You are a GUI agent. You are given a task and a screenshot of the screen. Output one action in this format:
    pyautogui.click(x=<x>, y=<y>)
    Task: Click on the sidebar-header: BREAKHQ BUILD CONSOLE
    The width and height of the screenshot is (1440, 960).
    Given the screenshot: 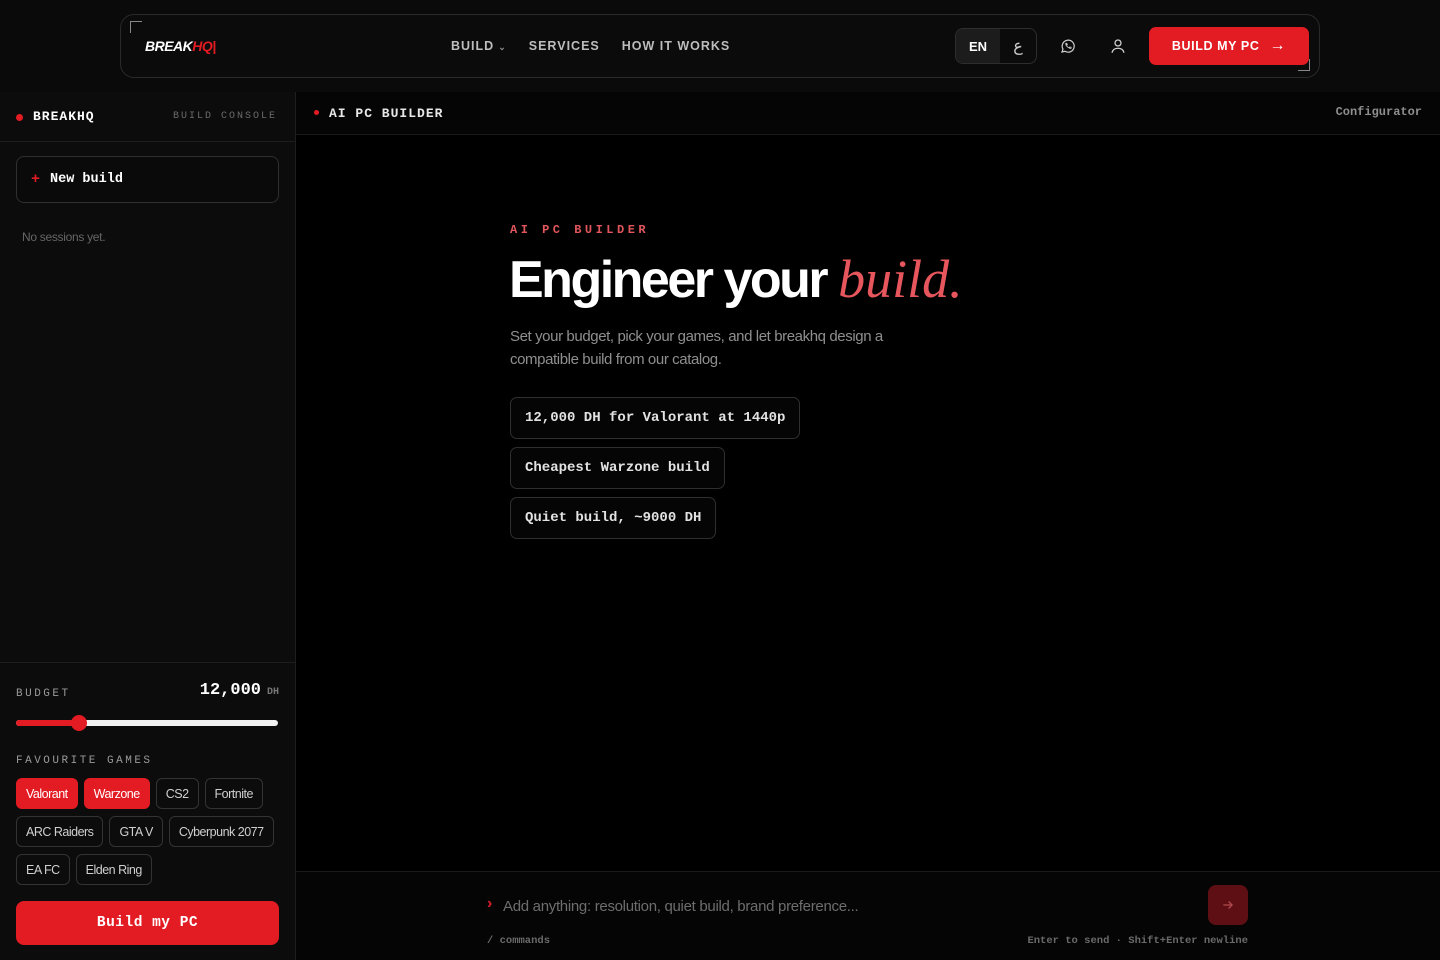 What is the action you would take?
    pyautogui.click(x=147, y=117)
    